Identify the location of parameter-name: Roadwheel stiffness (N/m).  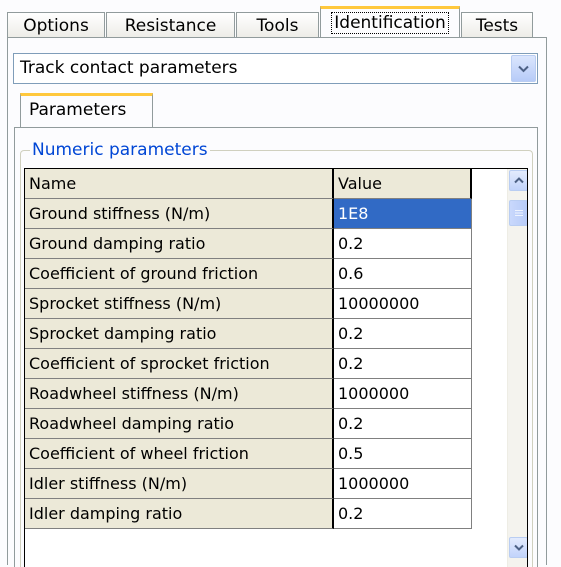
(179, 394).